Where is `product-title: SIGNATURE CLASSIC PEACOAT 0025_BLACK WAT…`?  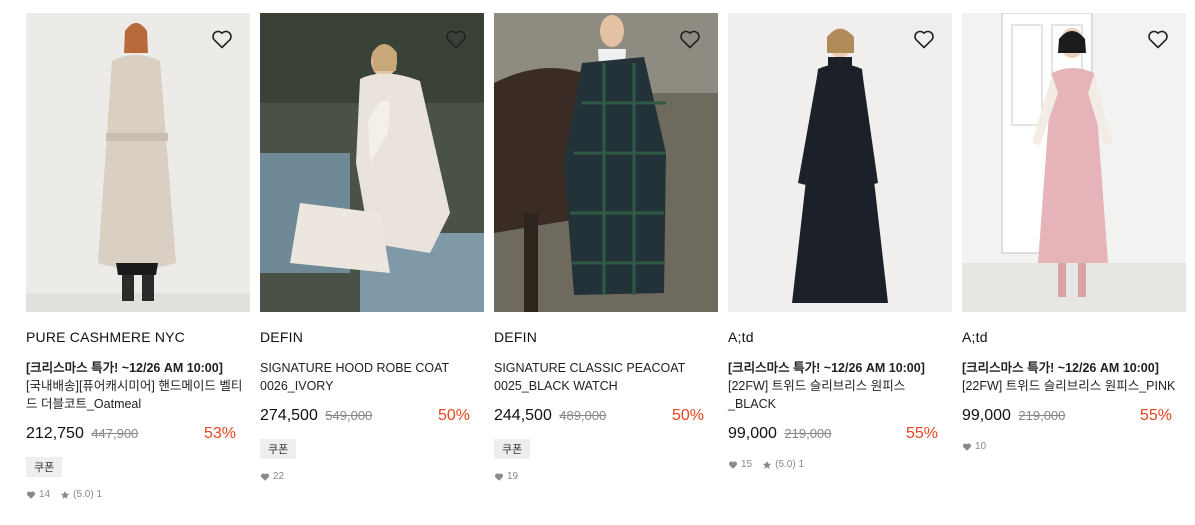 product-title: SIGNATURE CLASSIC PEACOAT 0025_BLACK WAT… is located at coordinates (606, 377).